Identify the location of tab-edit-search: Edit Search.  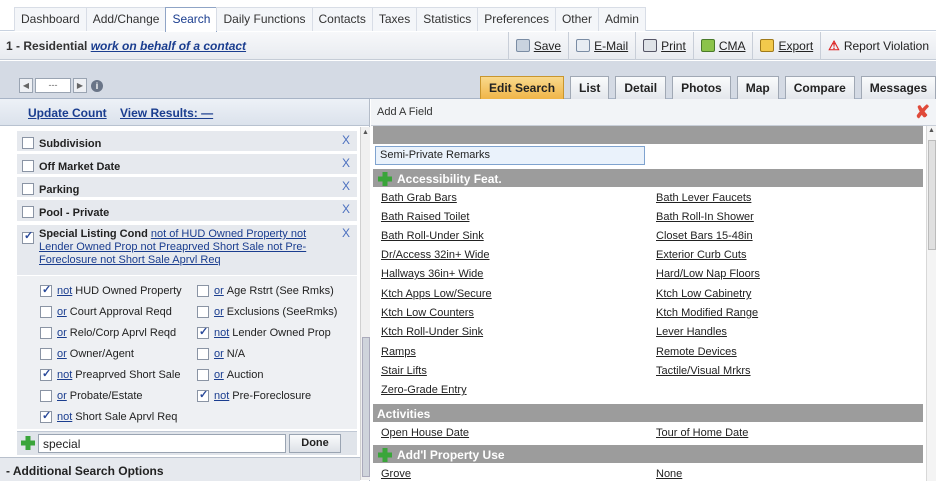
(522, 87).